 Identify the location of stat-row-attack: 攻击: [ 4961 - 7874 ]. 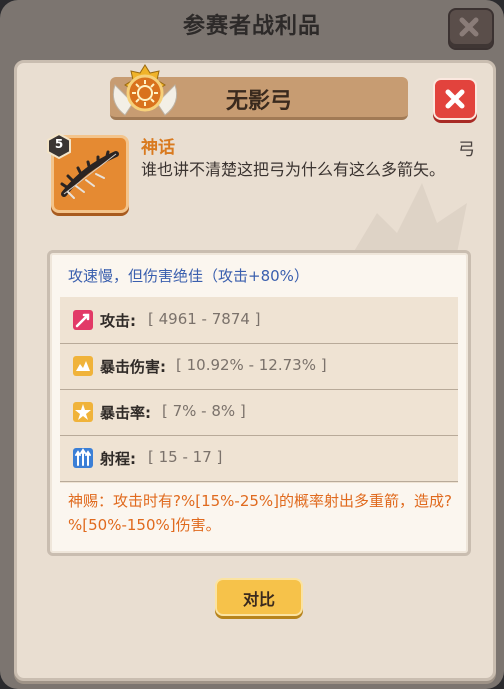
(259, 320).